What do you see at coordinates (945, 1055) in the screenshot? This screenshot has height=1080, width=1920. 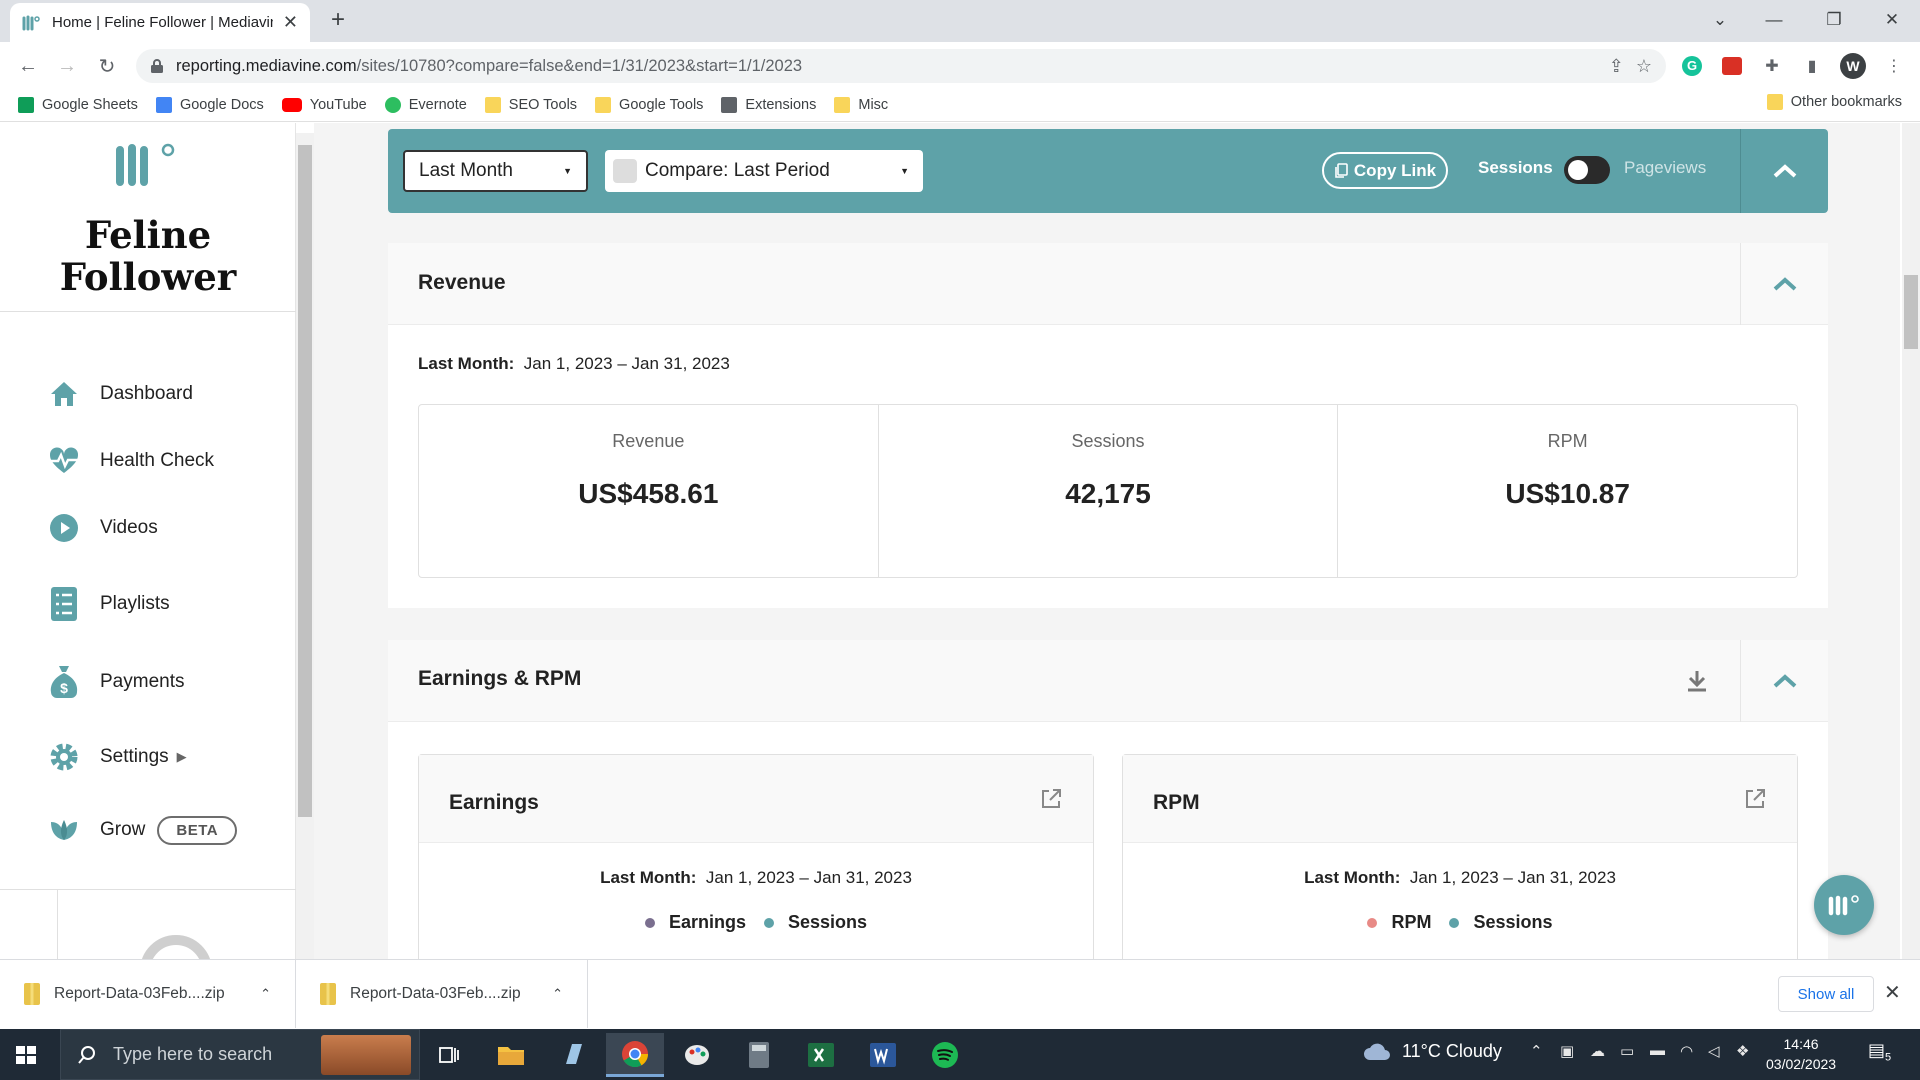 I see `spotify-icon` at bounding box center [945, 1055].